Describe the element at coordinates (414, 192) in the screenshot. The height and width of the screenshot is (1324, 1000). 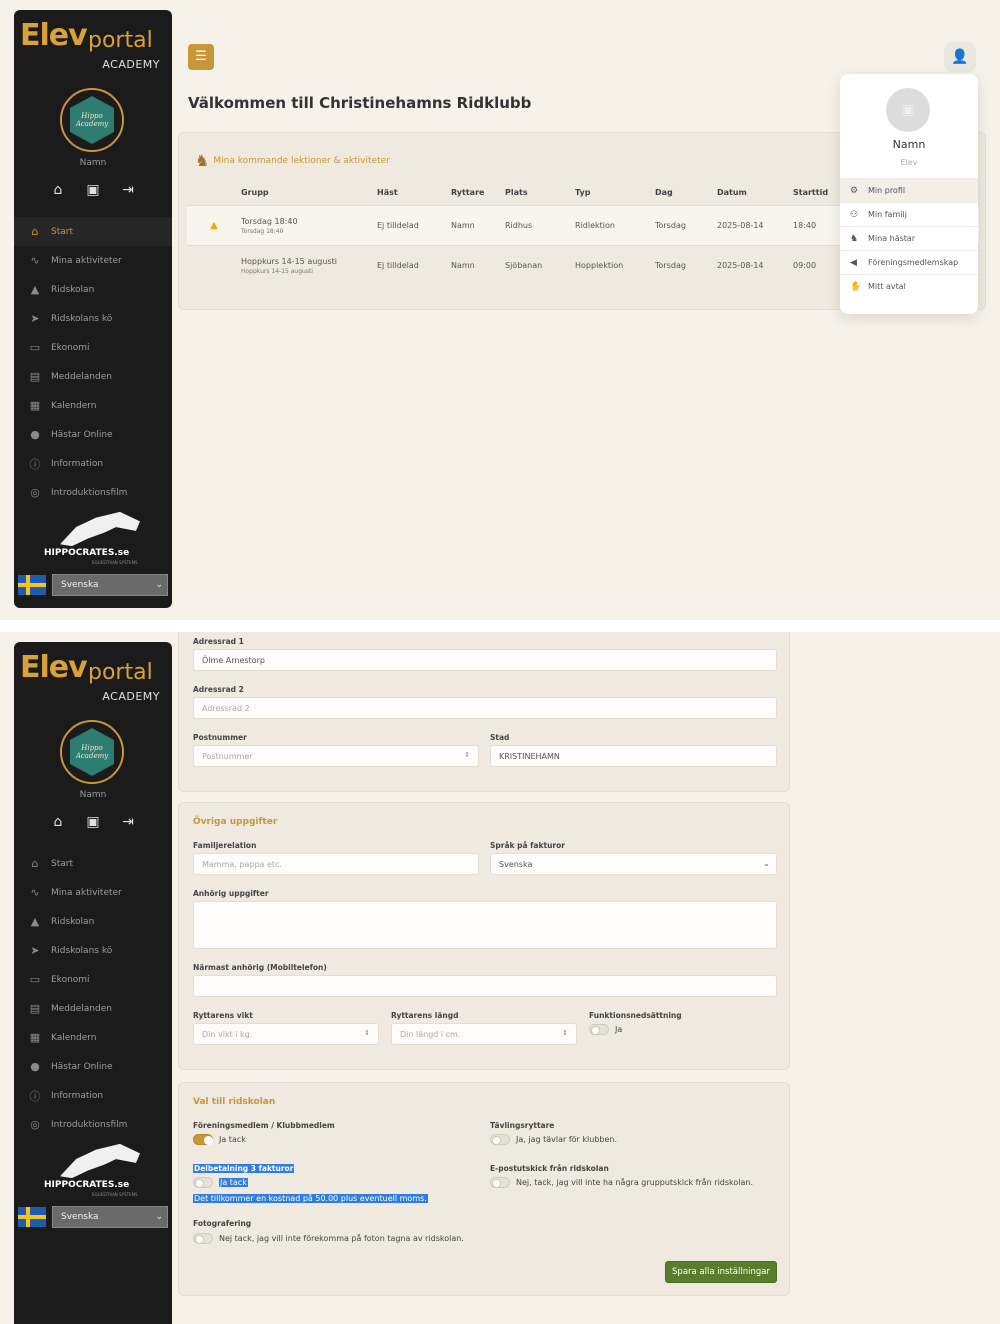
I see `col-hast: Häst` at that location.